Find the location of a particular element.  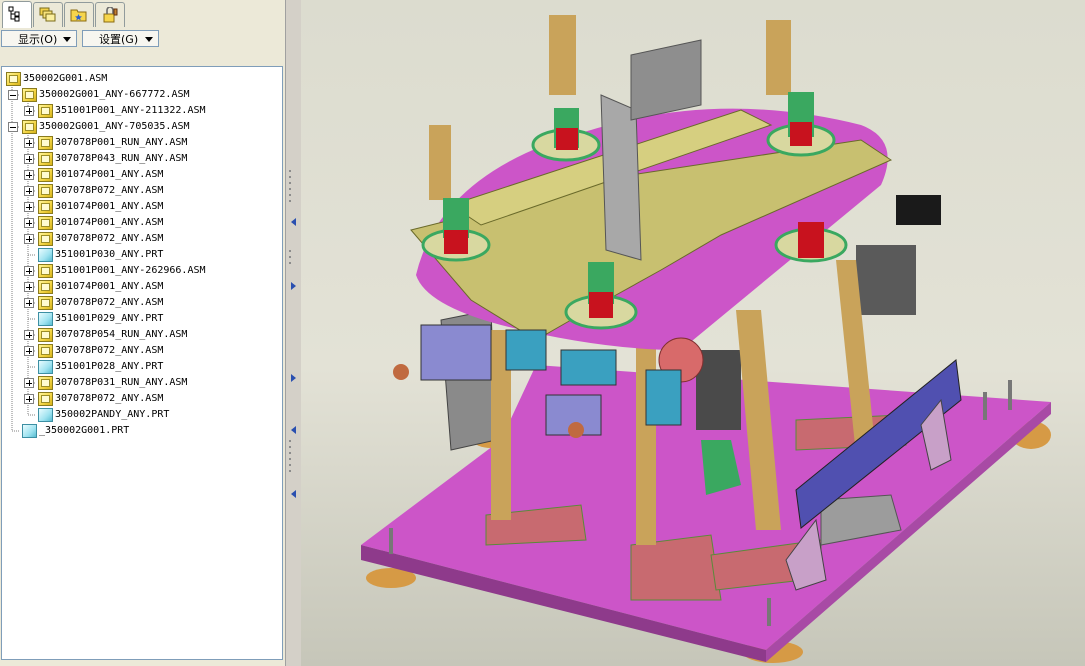

connections-icon is located at coordinates (110, 15).